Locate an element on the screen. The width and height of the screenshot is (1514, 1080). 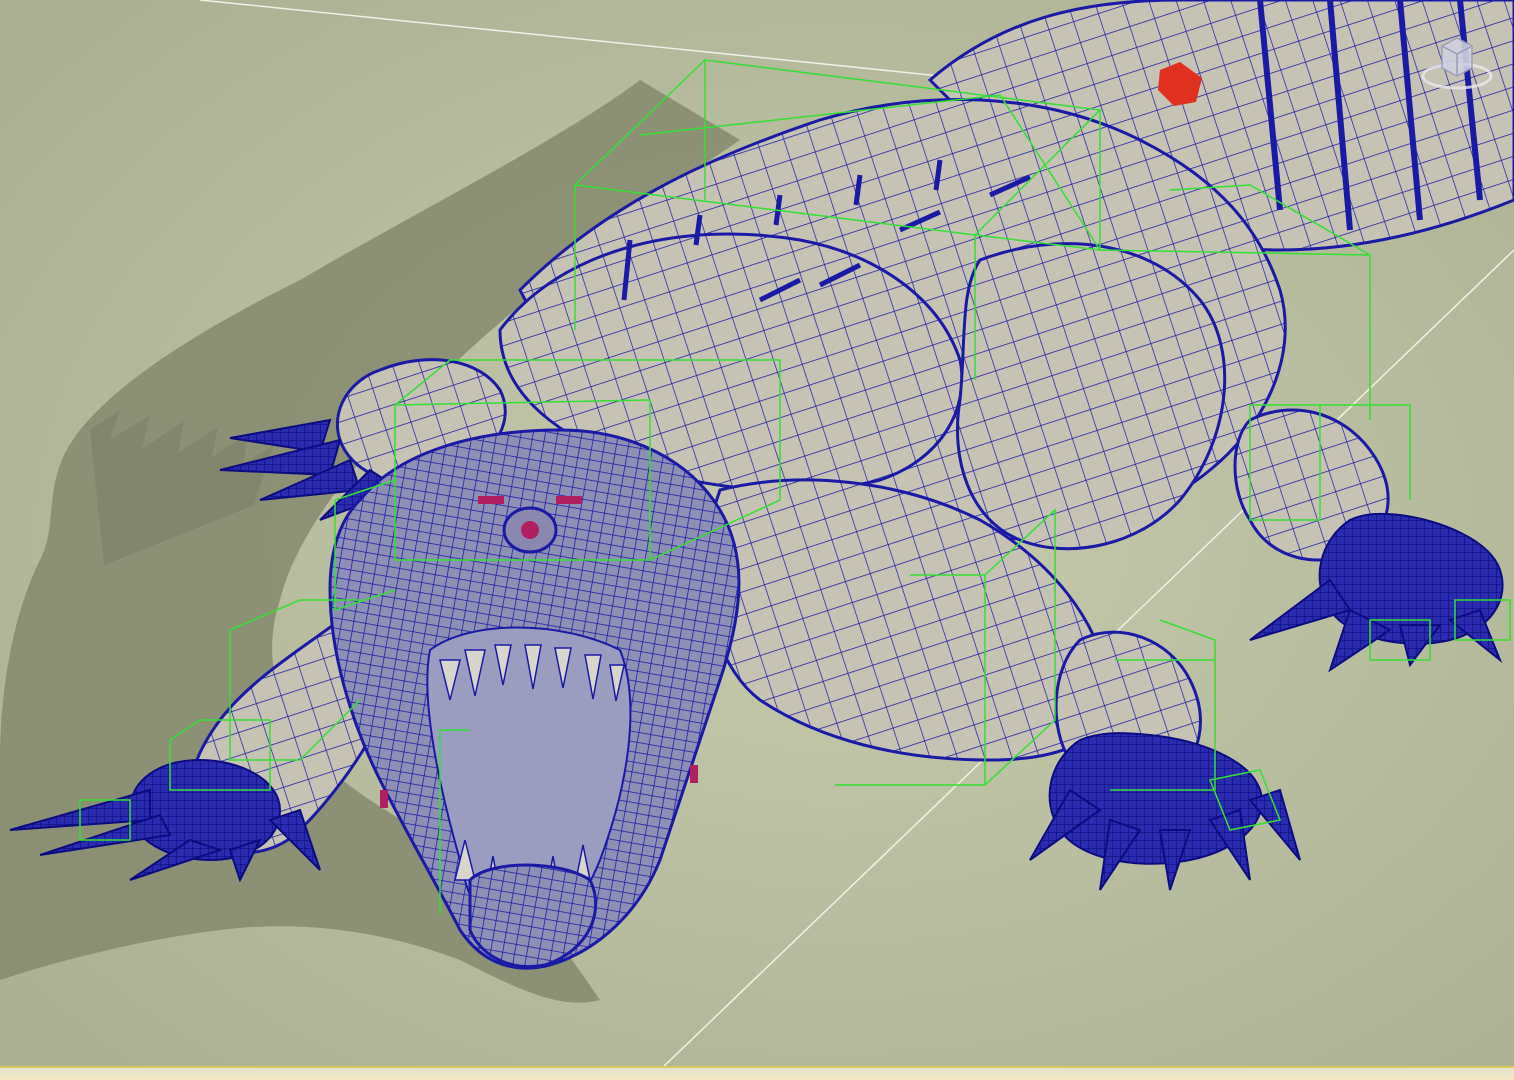
viewcube-icon is located at coordinates (1457, 63).